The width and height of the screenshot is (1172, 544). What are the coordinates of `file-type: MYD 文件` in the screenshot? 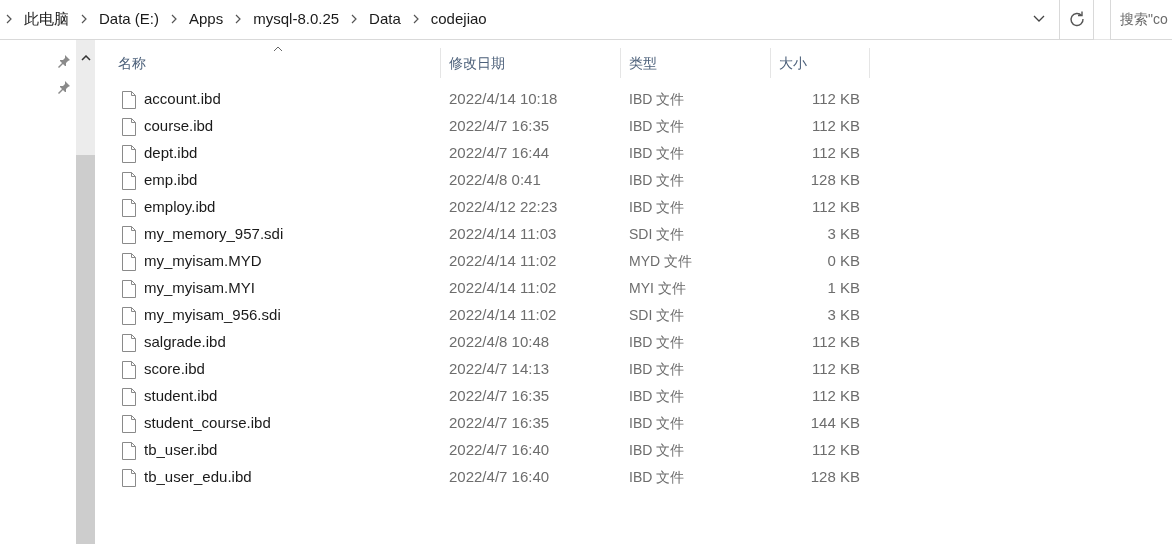 It's located at (660, 261).